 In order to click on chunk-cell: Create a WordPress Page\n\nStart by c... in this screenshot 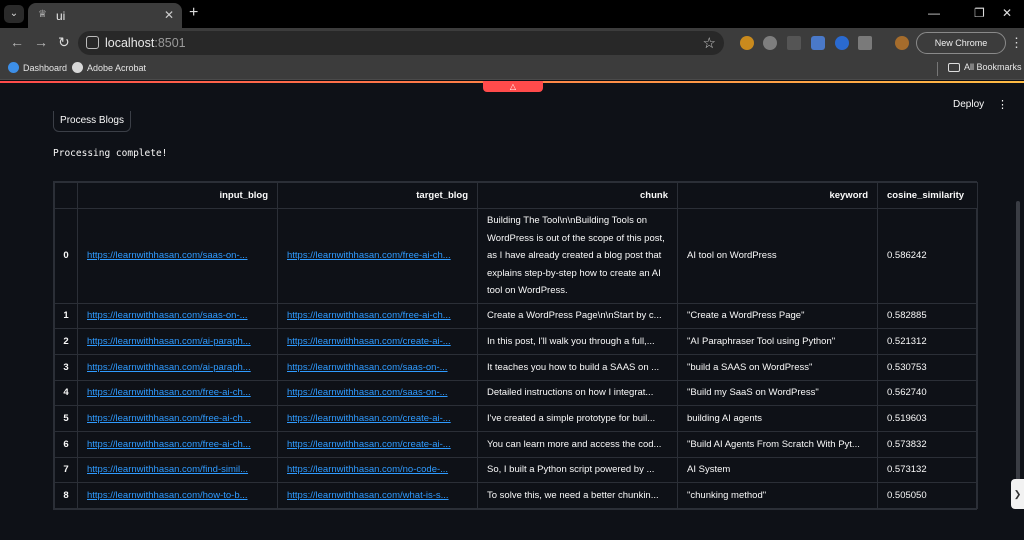, I will do `click(577, 316)`.